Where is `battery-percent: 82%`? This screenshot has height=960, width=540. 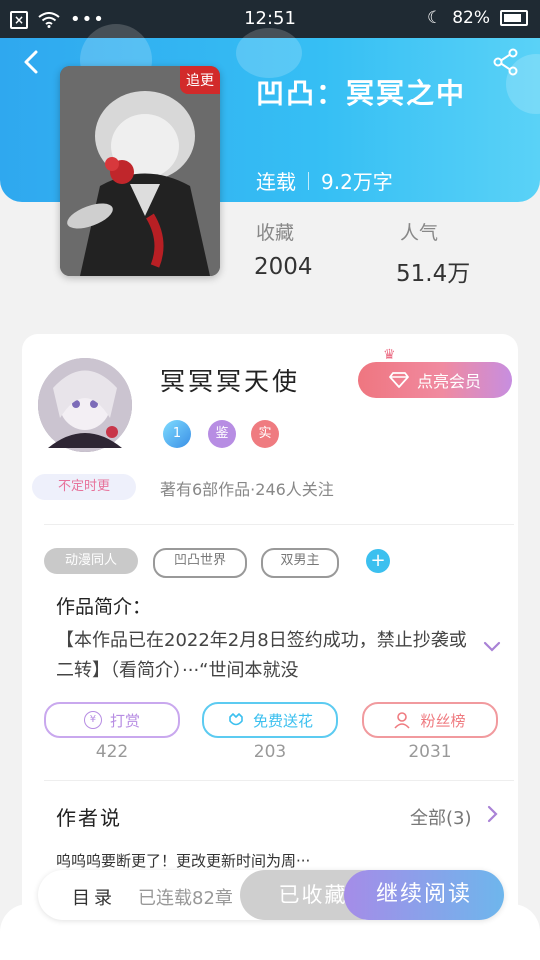
battery-percent: 82% is located at coordinates (471, 18).